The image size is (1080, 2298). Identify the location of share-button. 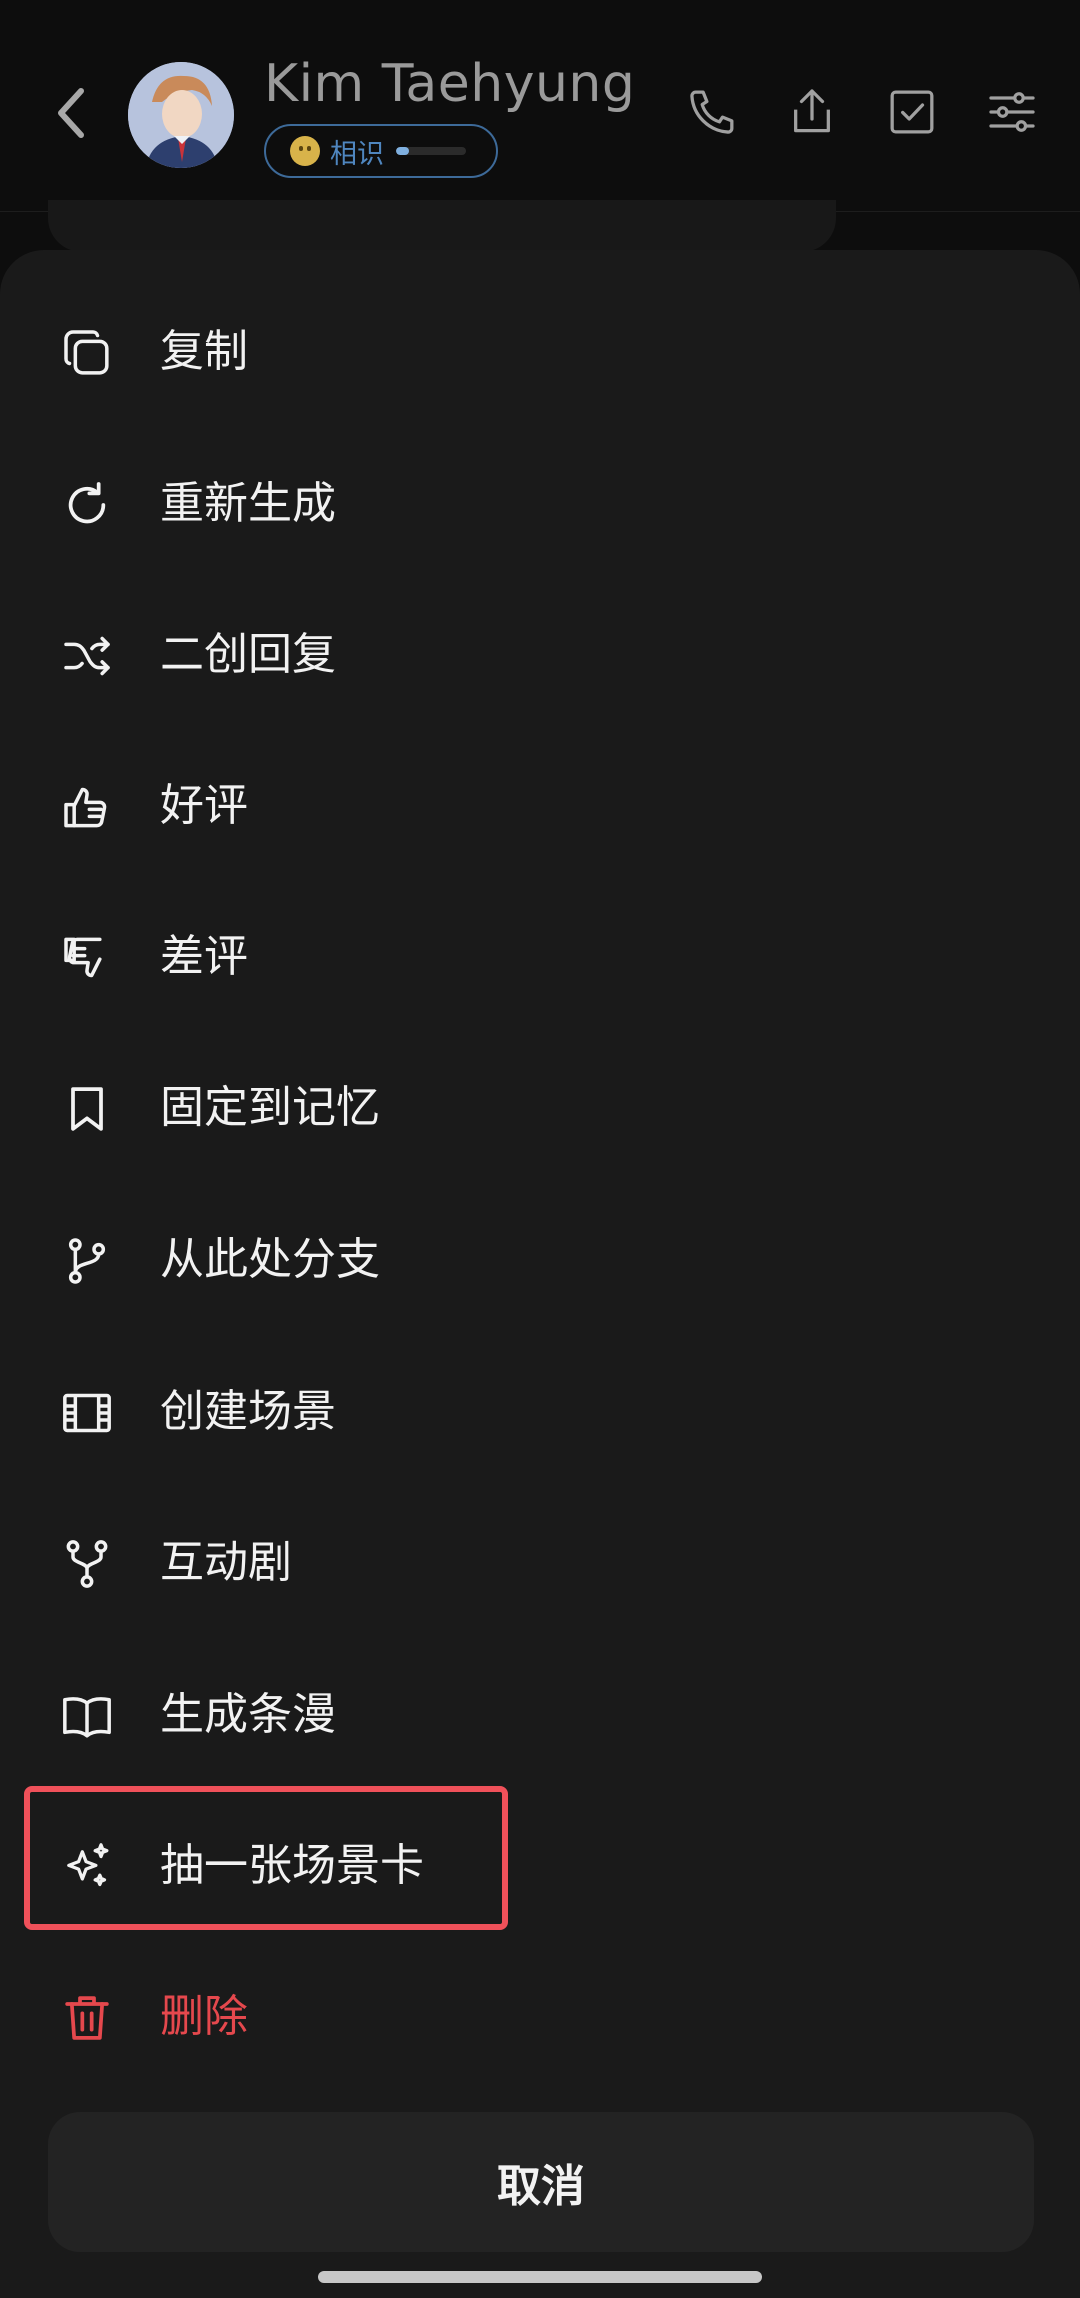
(812, 112).